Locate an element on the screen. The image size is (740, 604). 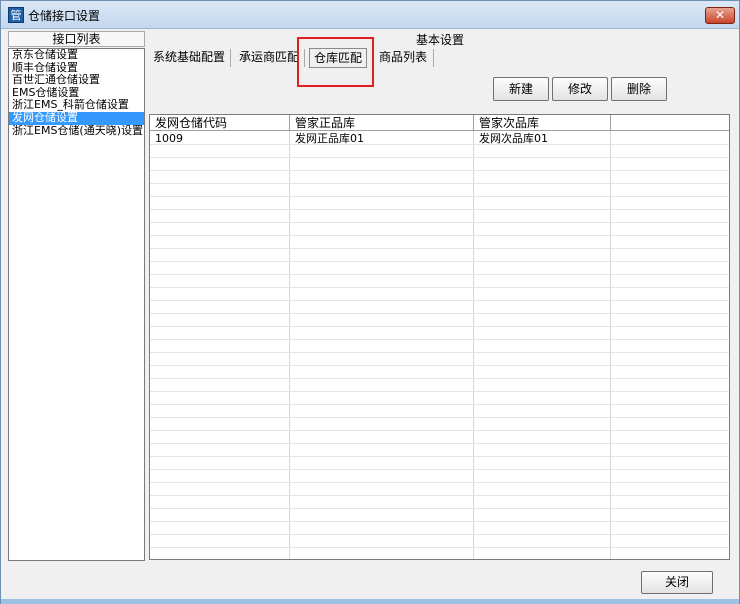
tab-carrier-match: 承运商匹配 is located at coordinates (269, 57).